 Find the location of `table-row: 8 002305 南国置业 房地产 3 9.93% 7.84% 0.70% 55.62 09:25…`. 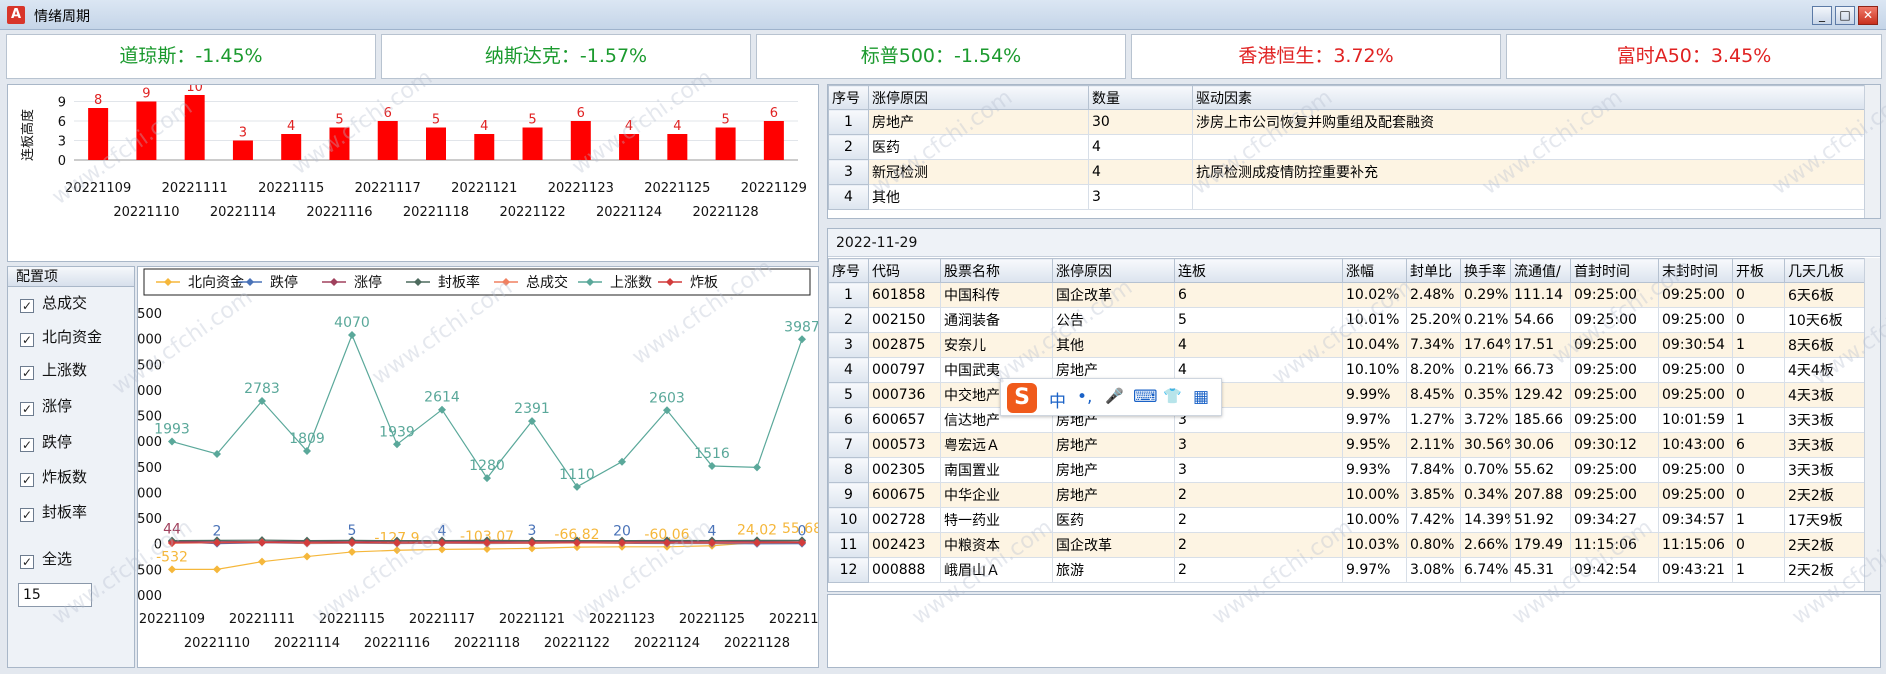

table-row: 8 002305 南国置业 房地产 3 9.93% 7.84% 0.70% 55.62 09:25… is located at coordinates (1346, 470).